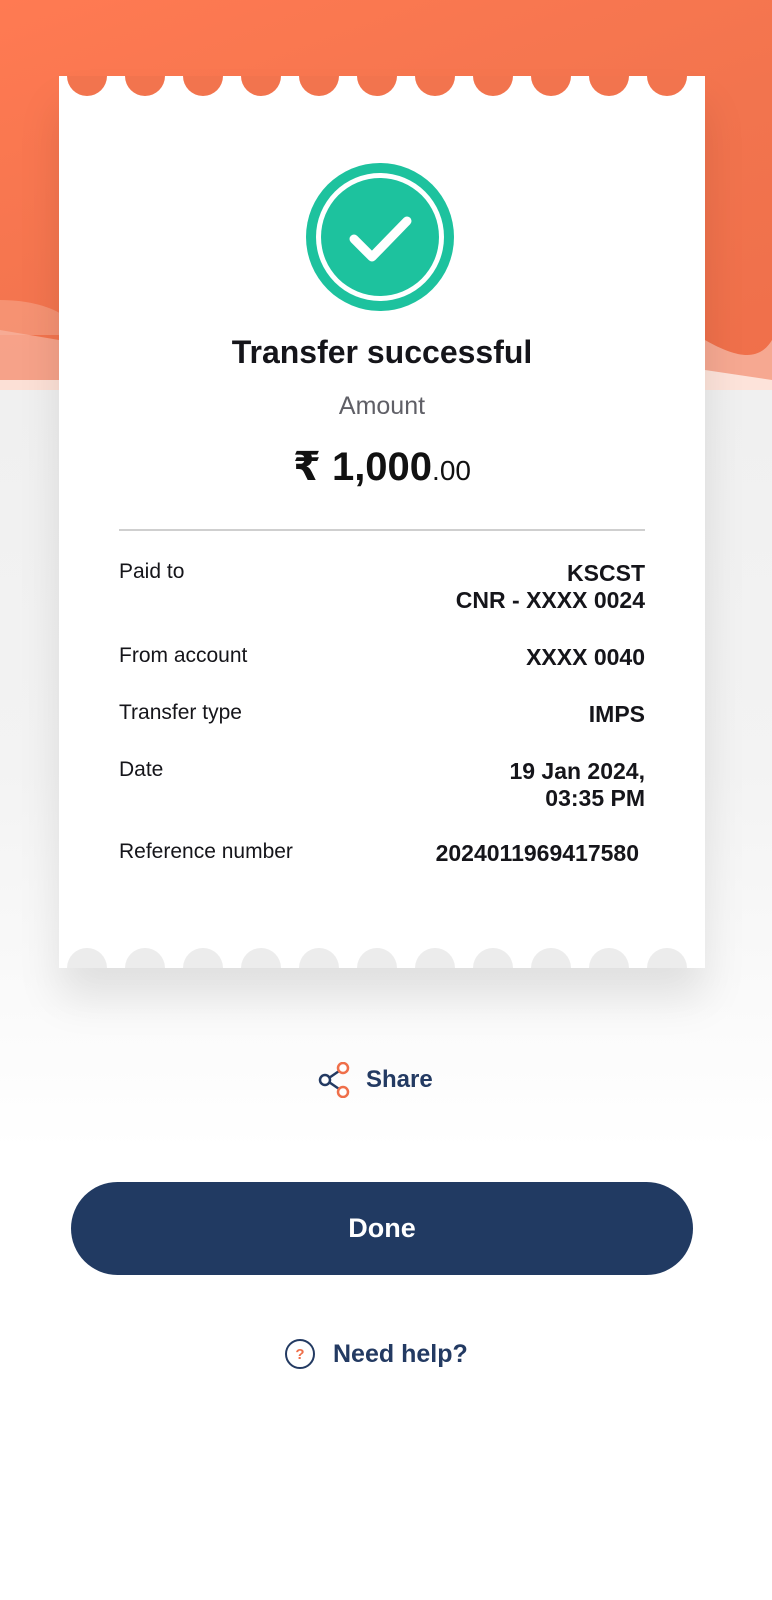 The height and width of the screenshot is (1600, 772). Describe the element at coordinates (577, 784) in the screenshot. I see `detail-value: 19 Jan 2024, 03:35 PM` at that location.